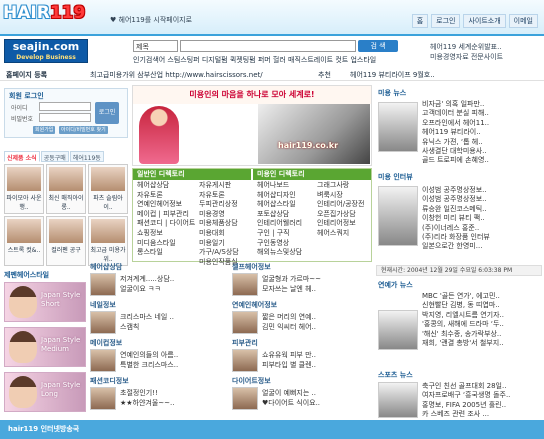  What do you see at coordinates (289, 327) in the screenshot?
I see `post-link: 김민 익씨터 헤어..` at bounding box center [289, 327].